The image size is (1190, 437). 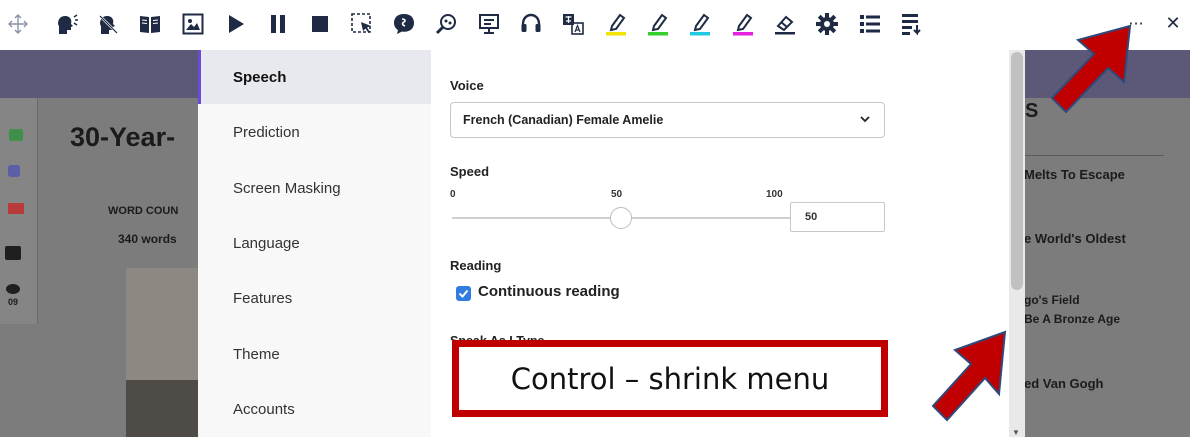 What do you see at coordinates (109, 24) in the screenshot?
I see `talking-head-muted-icon` at bounding box center [109, 24].